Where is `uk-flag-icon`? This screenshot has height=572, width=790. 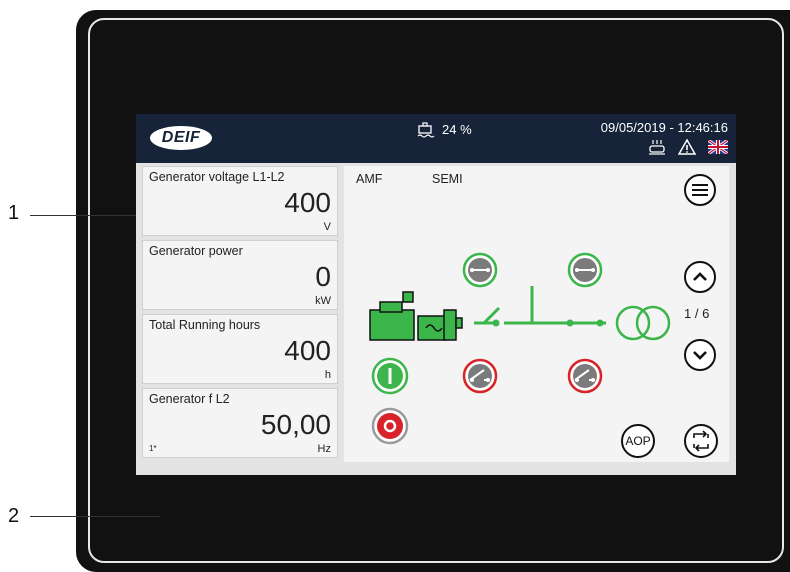 uk-flag-icon is located at coordinates (718, 147).